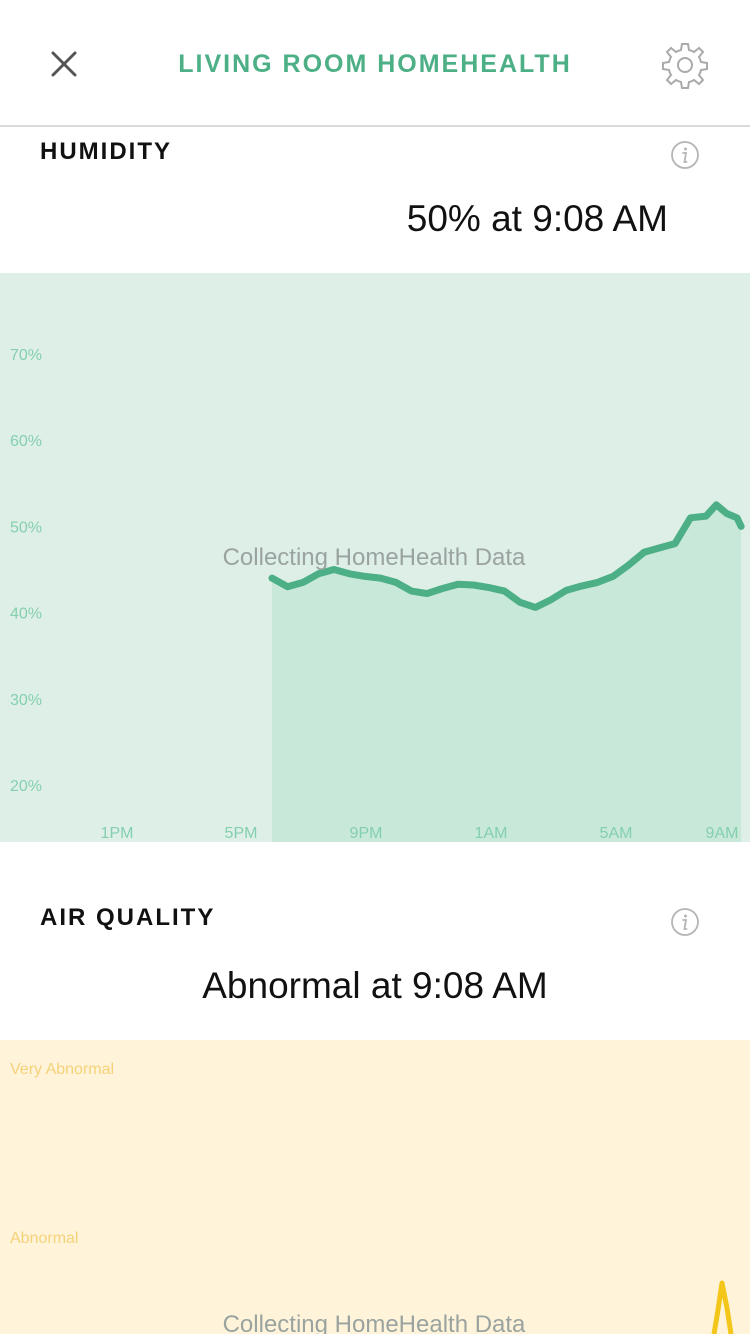 The width and height of the screenshot is (750, 1334). I want to click on humidity-title: HUMIDITY, so click(106, 151).